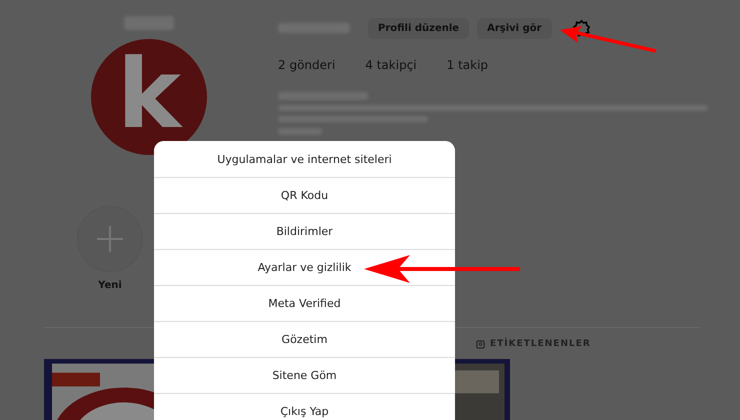  What do you see at coordinates (480, 344) in the screenshot?
I see `tag-icon` at bounding box center [480, 344].